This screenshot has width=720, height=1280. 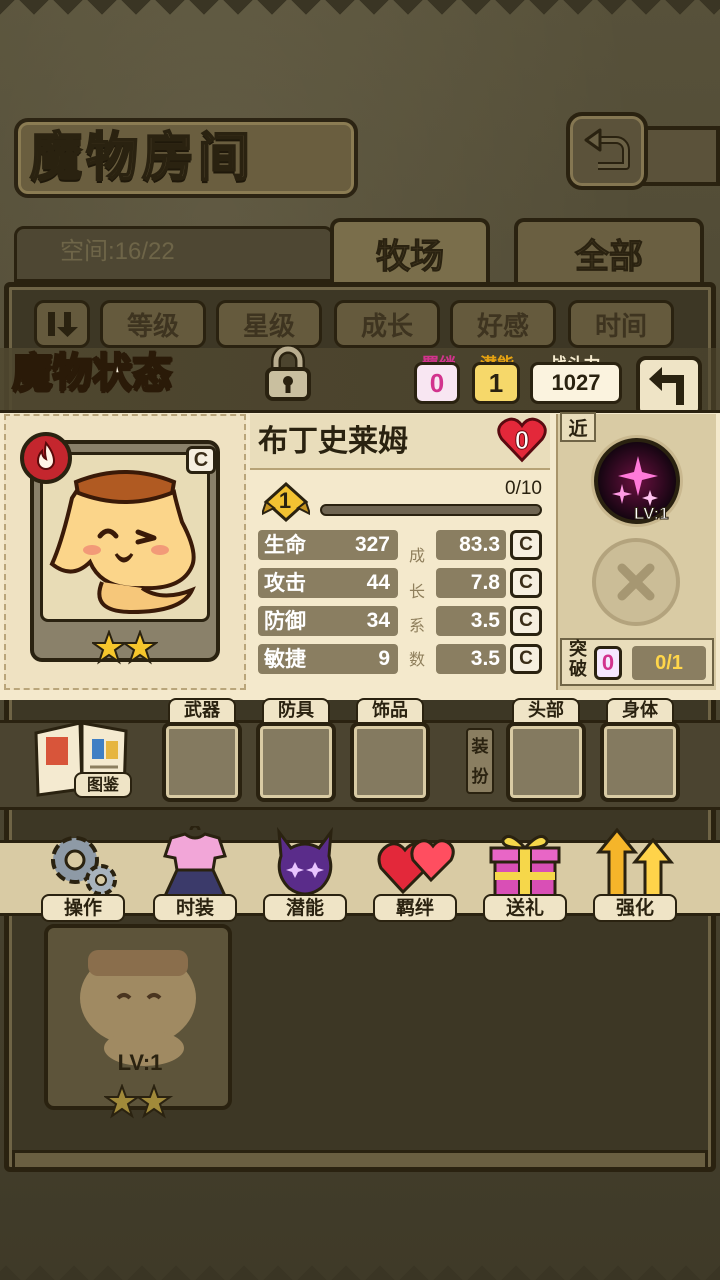 What do you see at coordinates (471, 659) in the screenshot?
I see `growth-value-agility: 3.5` at bounding box center [471, 659].